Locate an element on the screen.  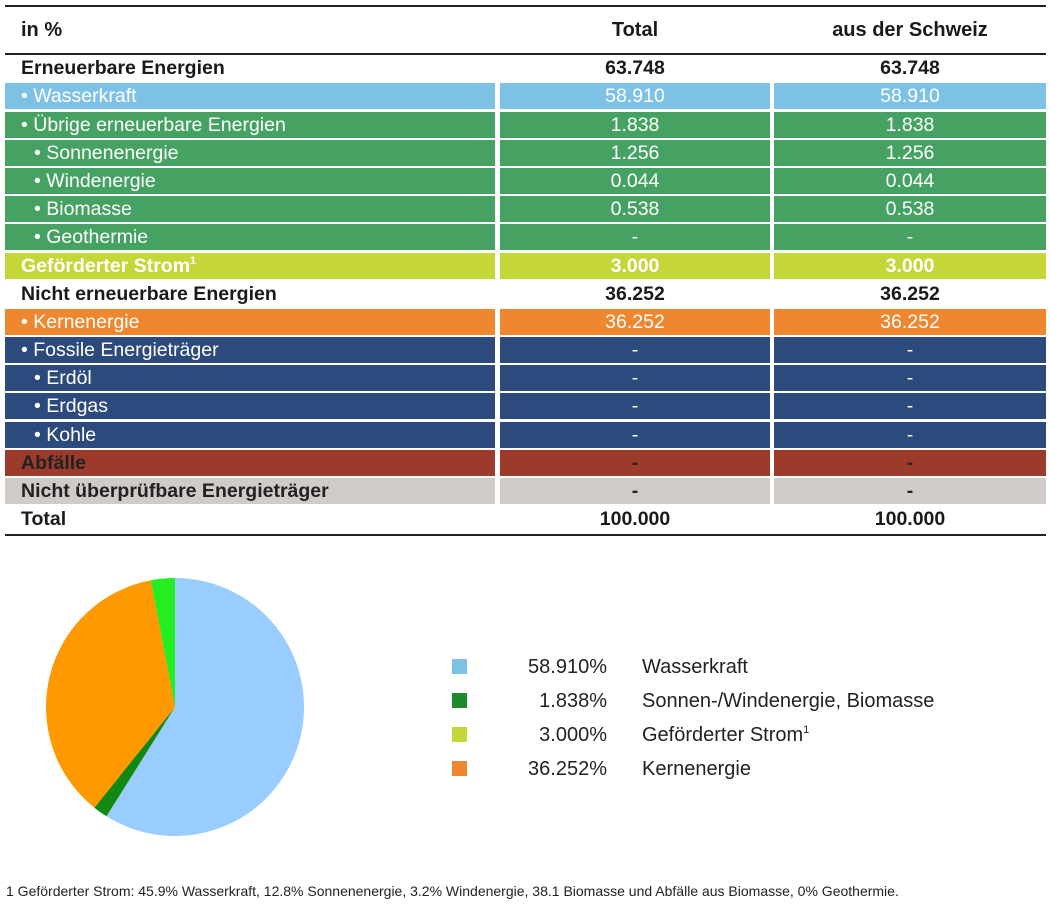
row-label-text: • Kohle is located at coordinates (65, 434).